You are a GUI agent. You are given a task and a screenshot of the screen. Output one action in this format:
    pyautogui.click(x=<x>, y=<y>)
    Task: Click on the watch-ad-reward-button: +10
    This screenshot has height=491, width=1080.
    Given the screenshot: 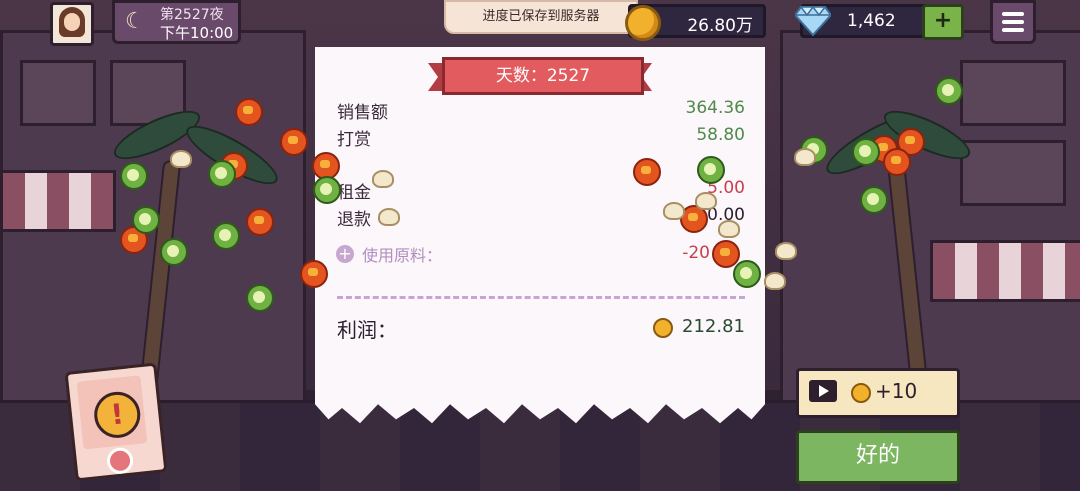 What is the action you would take?
    pyautogui.click(x=878, y=393)
    